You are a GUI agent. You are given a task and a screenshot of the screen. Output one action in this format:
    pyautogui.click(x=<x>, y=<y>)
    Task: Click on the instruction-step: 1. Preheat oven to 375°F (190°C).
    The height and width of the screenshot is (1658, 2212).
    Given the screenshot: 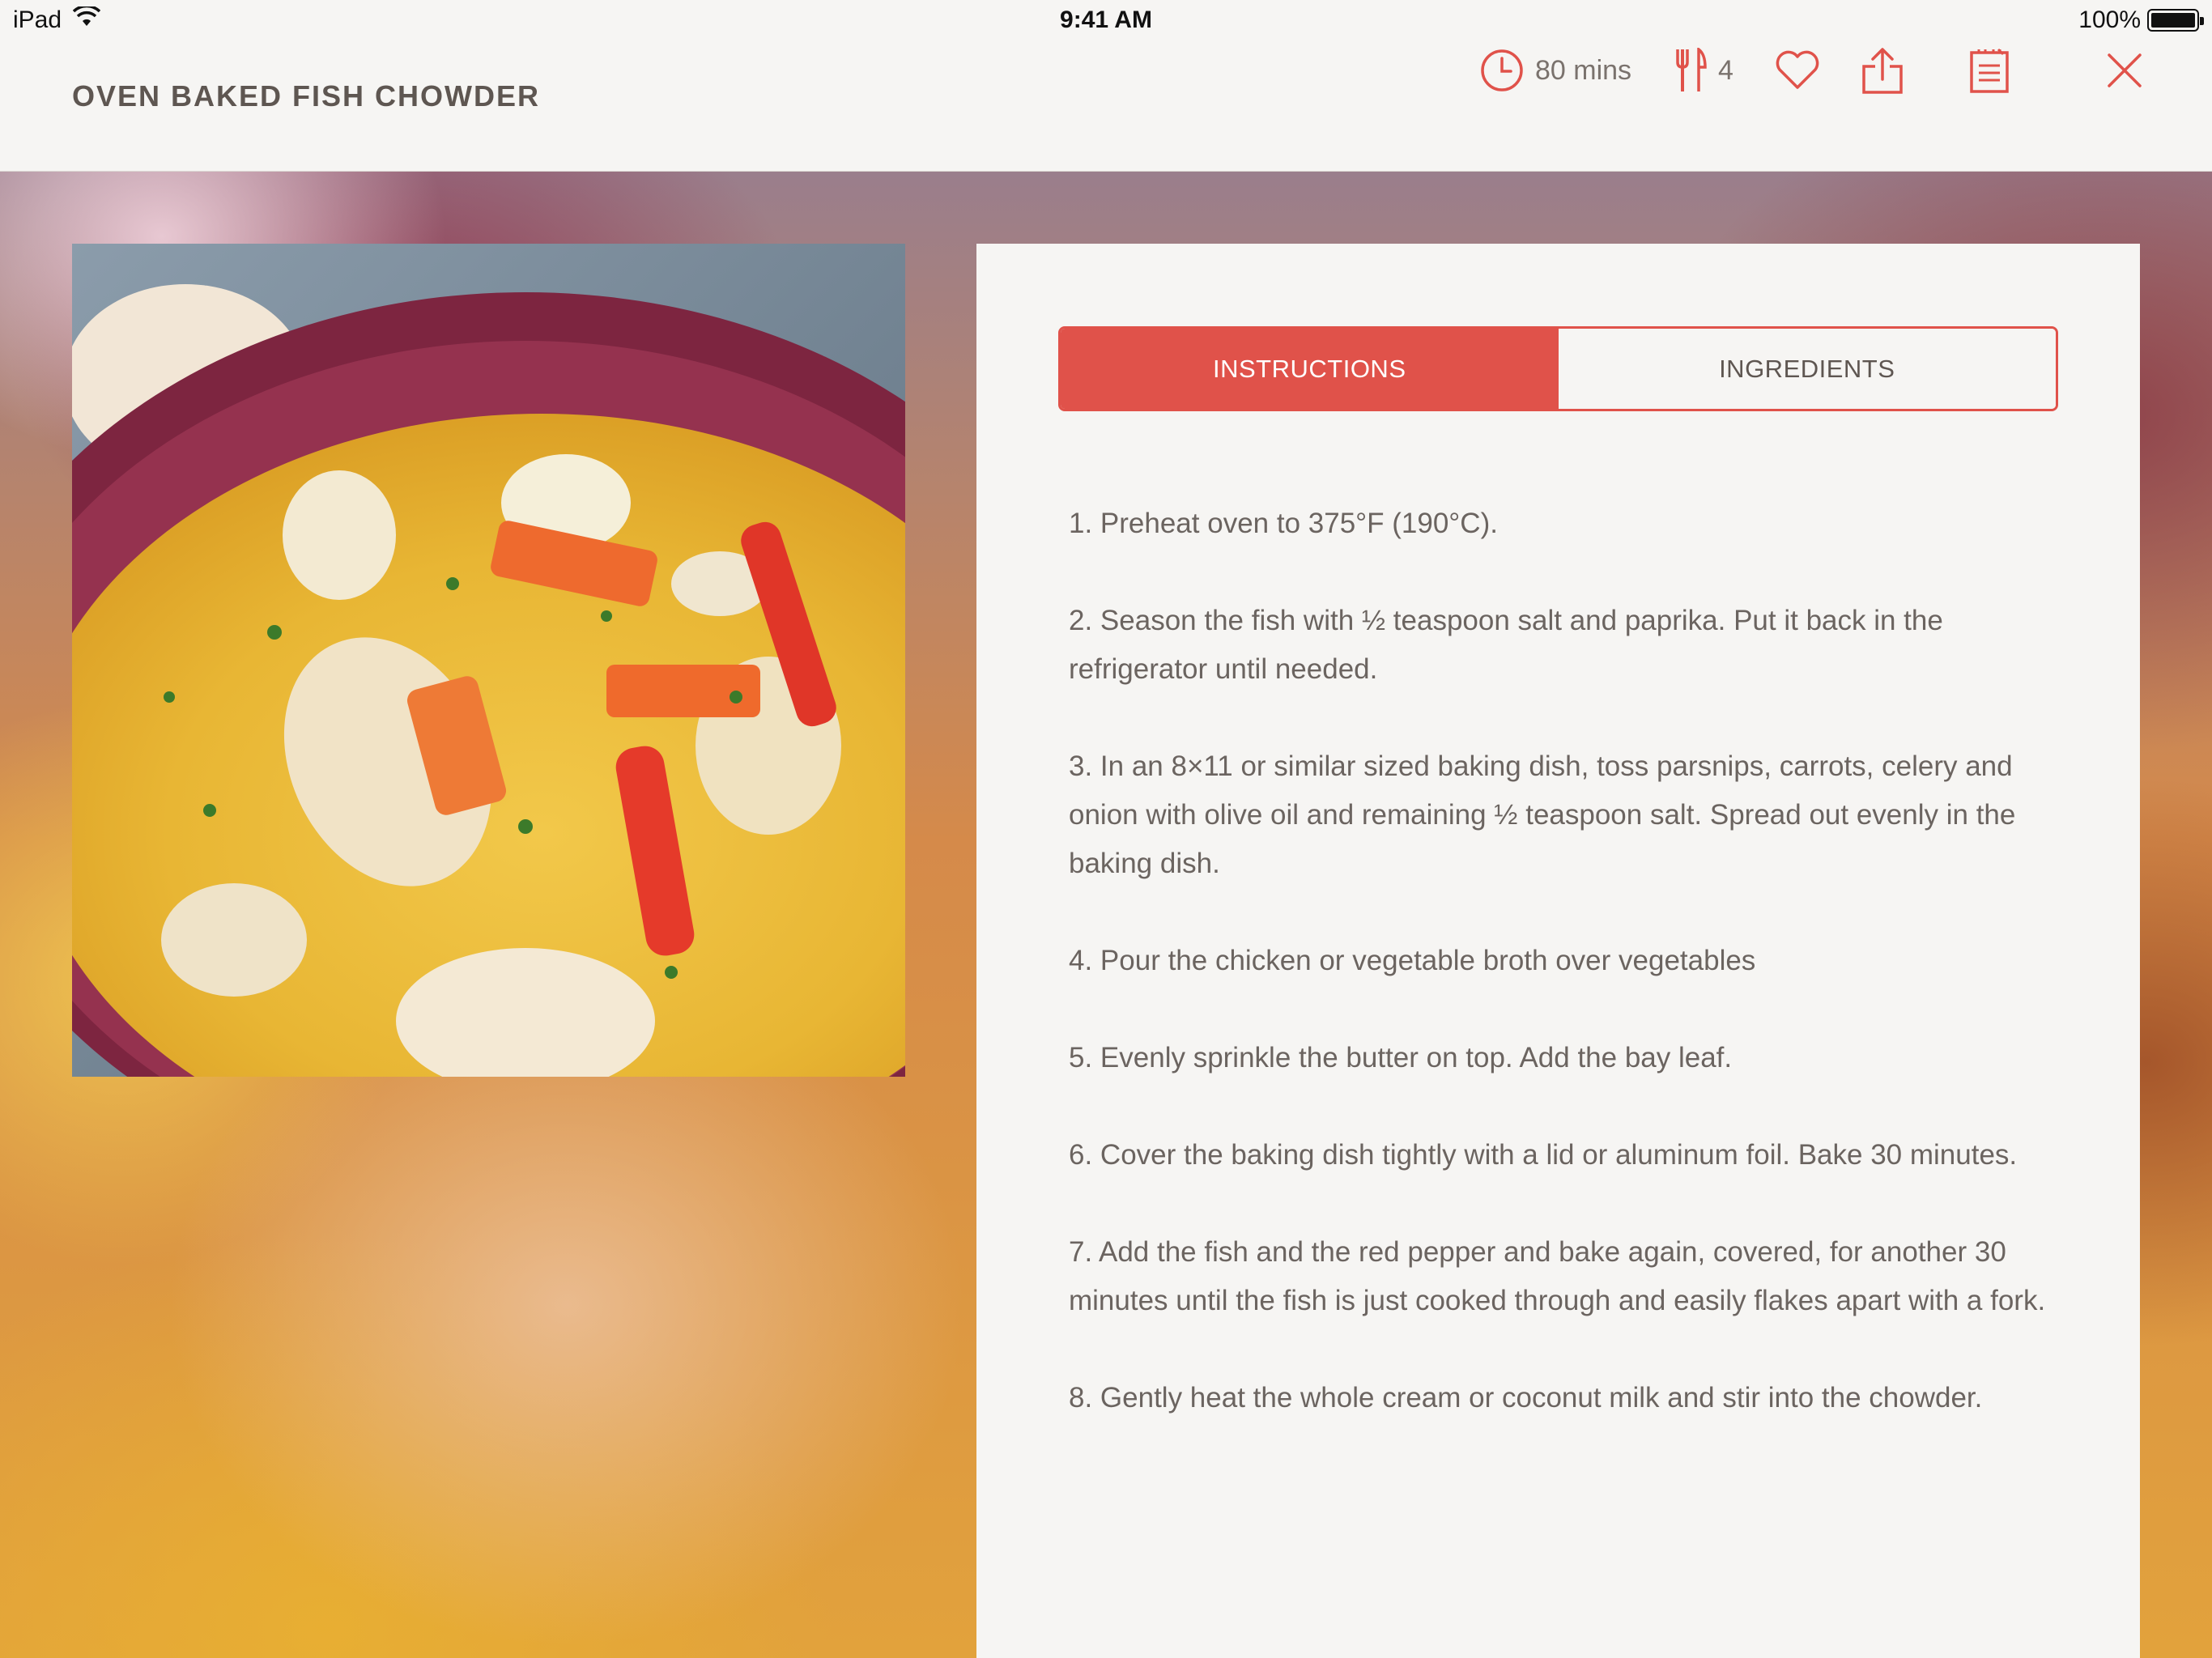 What is the action you would take?
    pyautogui.click(x=1283, y=523)
    